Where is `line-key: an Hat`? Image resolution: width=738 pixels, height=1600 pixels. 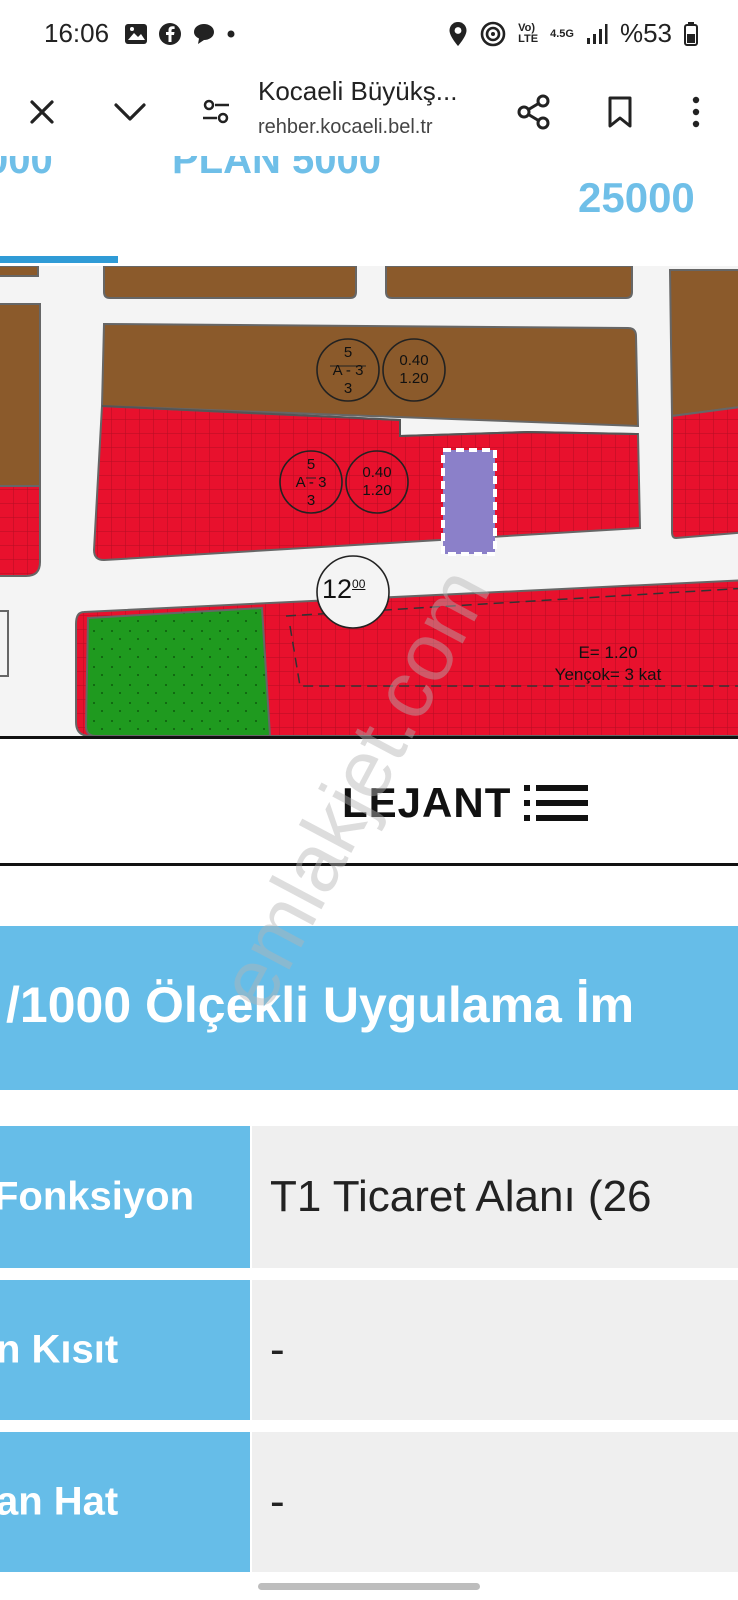
line-key: an Hat is located at coordinates (59, 1501).